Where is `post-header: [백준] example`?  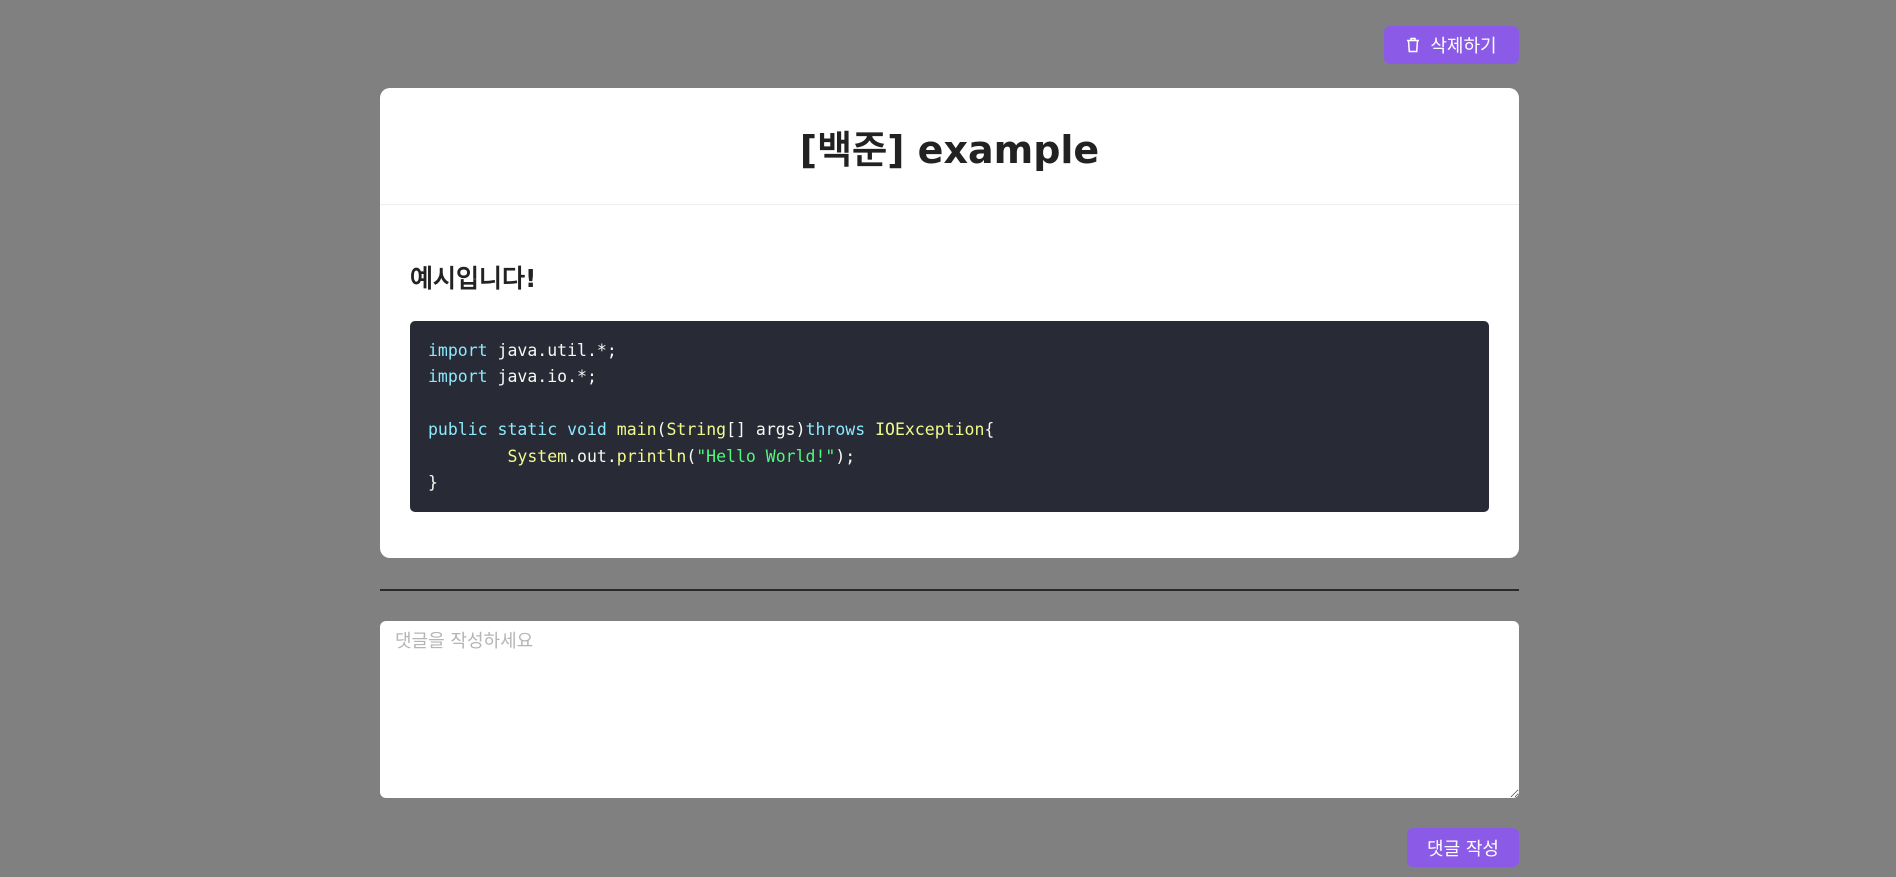 post-header: [백준] example is located at coordinates (949, 146).